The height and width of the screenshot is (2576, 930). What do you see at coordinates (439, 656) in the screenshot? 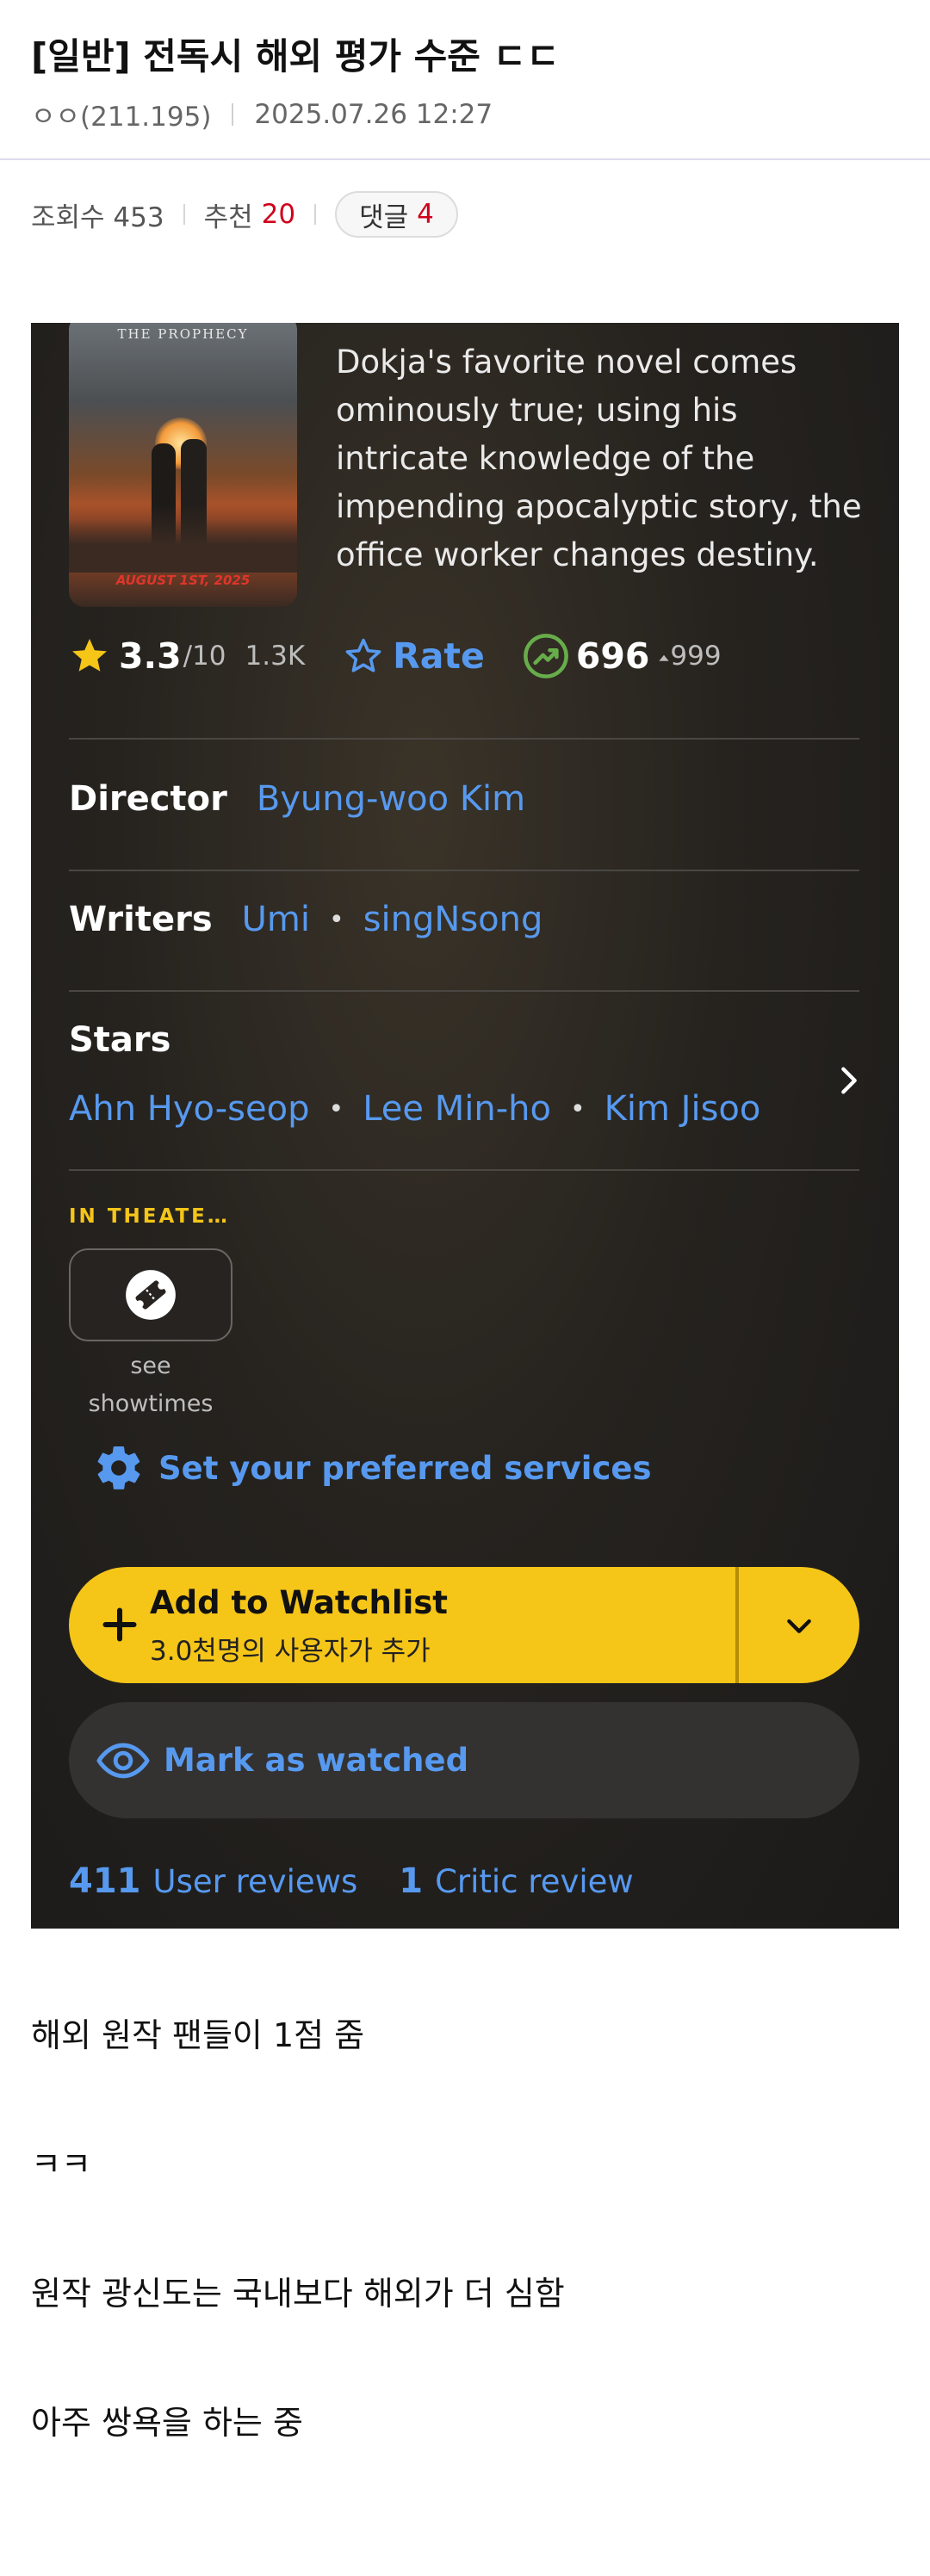
I see `rate-label: Rate` at bounding box center [439, 656].